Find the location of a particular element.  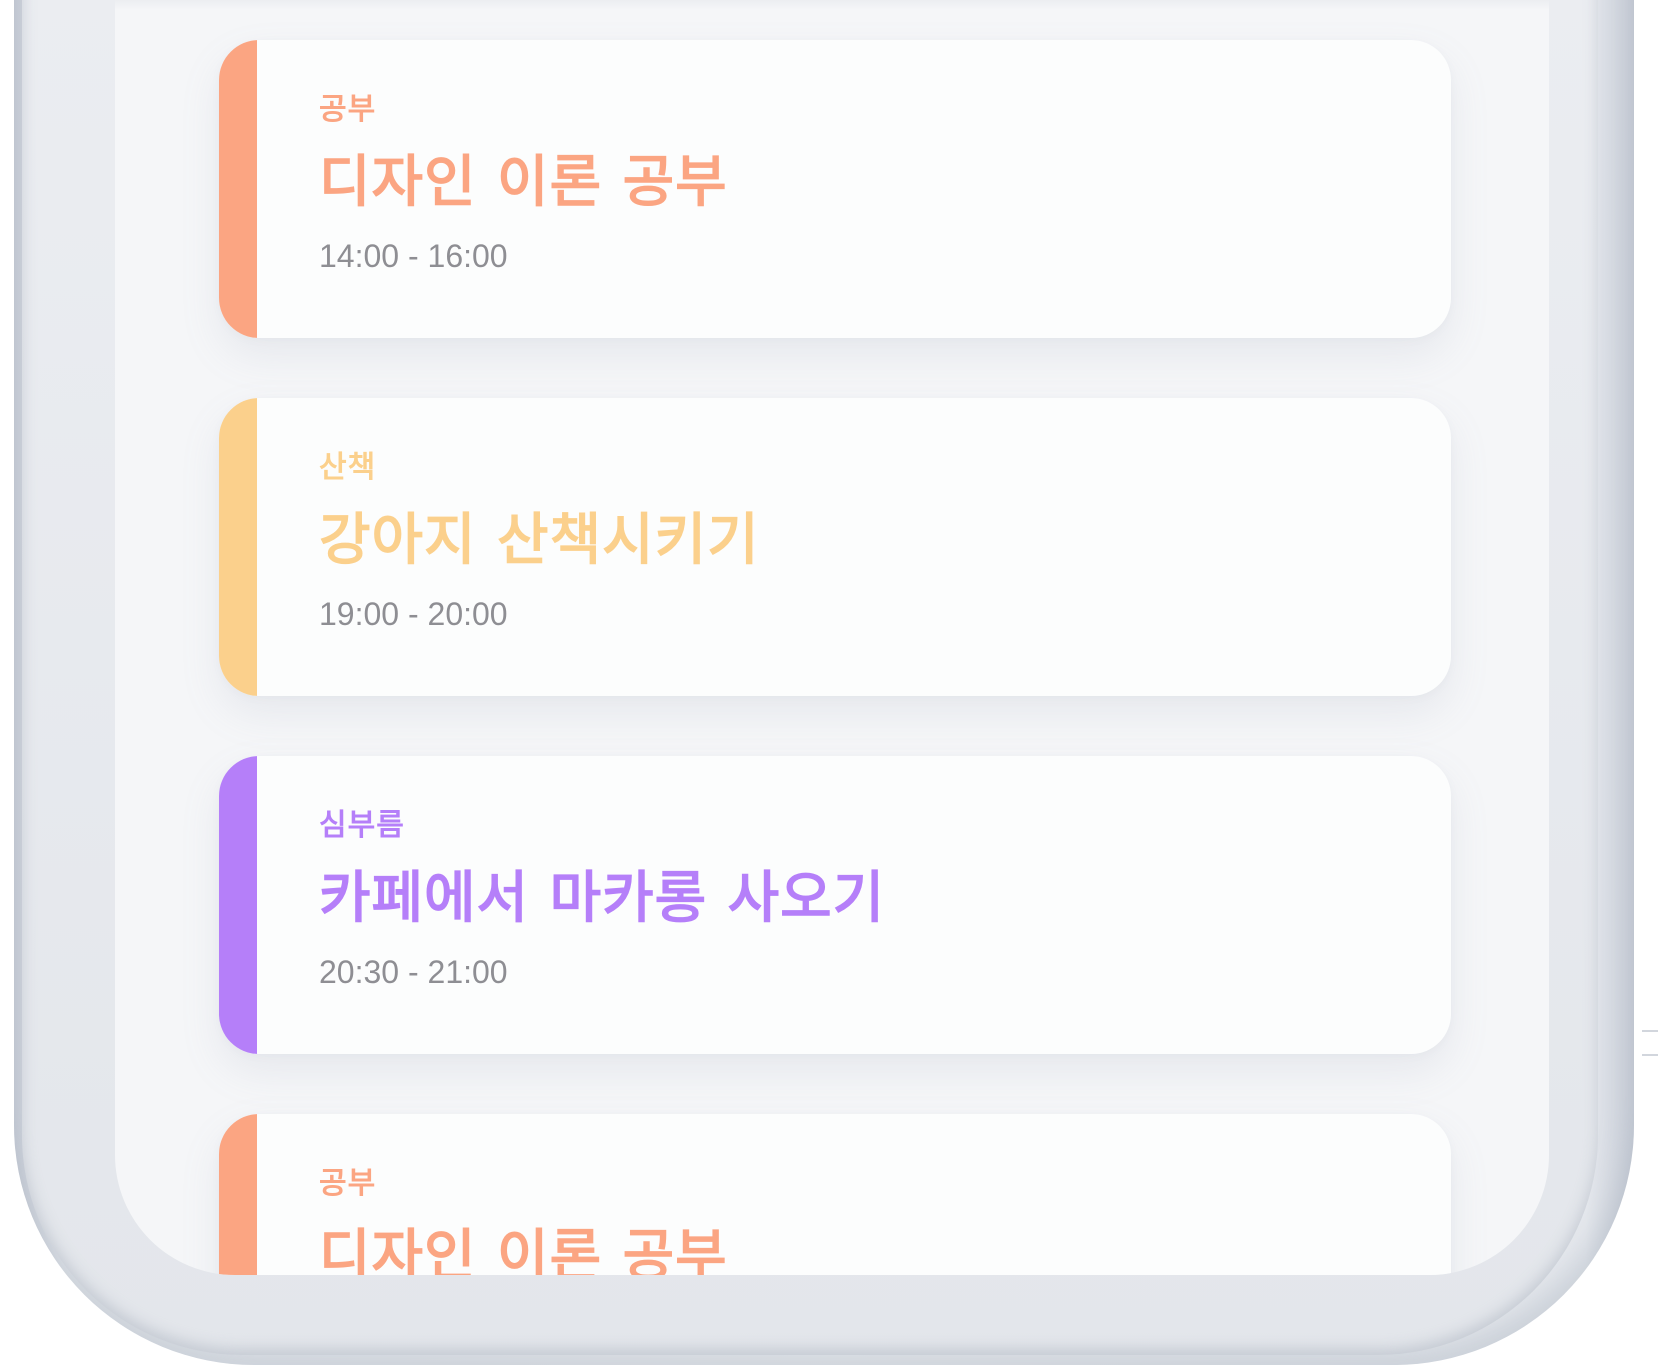

card-content: 공부 디자인 이론 공부 is located at coordinates (865, 1219).